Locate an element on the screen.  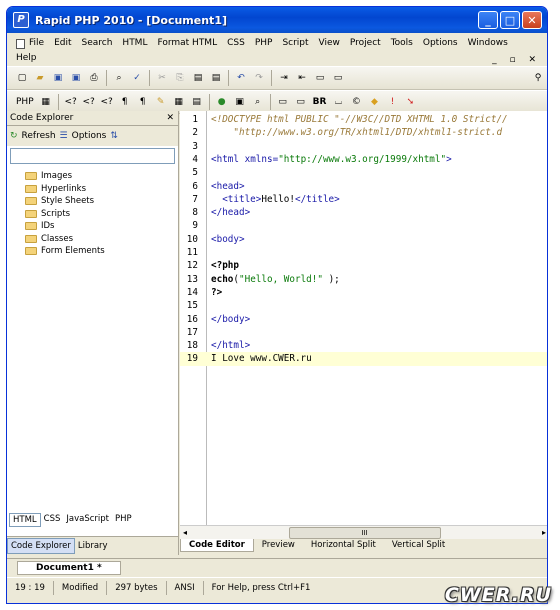
tree-item-classes: Classes is located at coordinates (101, 239).